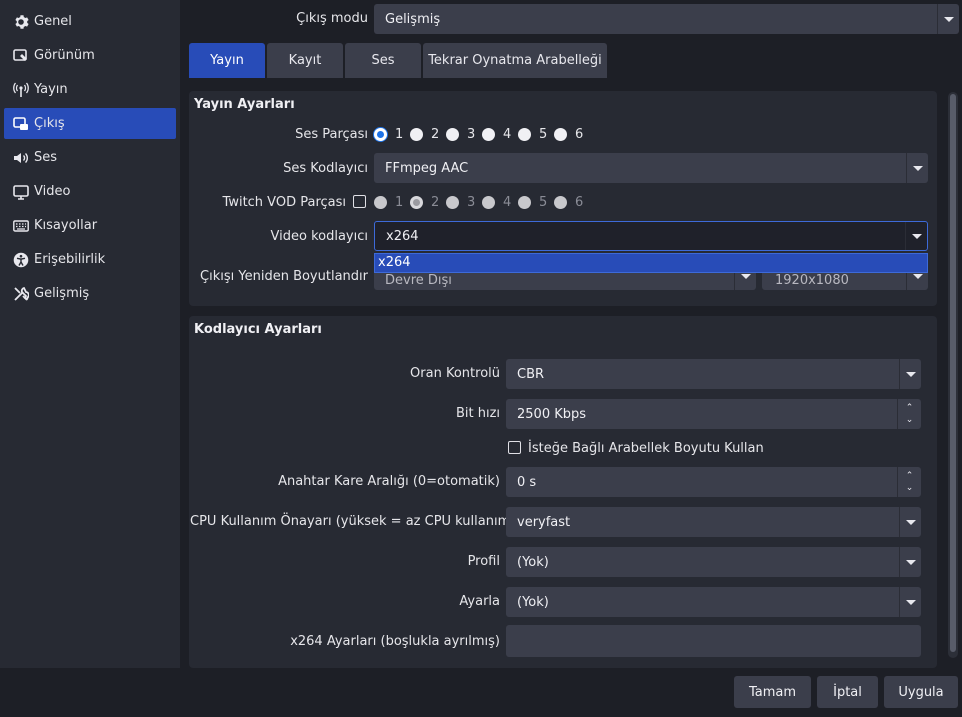 Image resolution: width=962 pixels, height=717 pixels. I want to click on output-icon, so click(21, 124).